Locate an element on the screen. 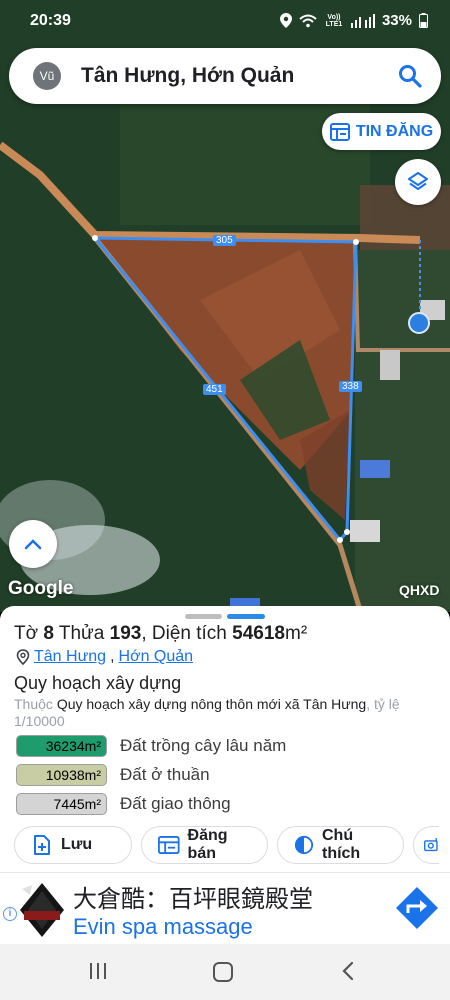 The height and width of the screenshot is (1000, 450). post-for-sale-button: Đăng bán is located at coordinates (204, 845).